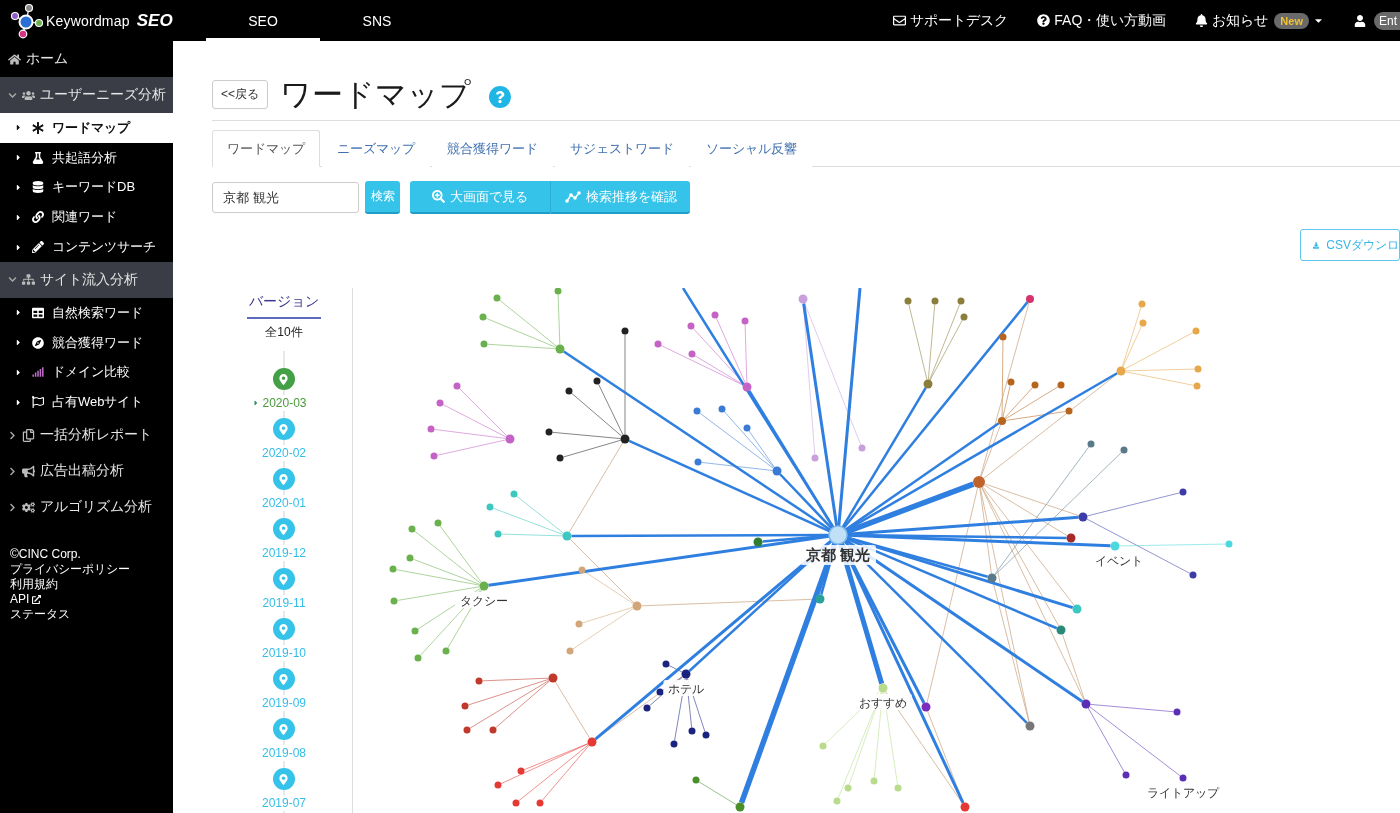  I want to click on footer-link: ステータス, so click(40, 615).